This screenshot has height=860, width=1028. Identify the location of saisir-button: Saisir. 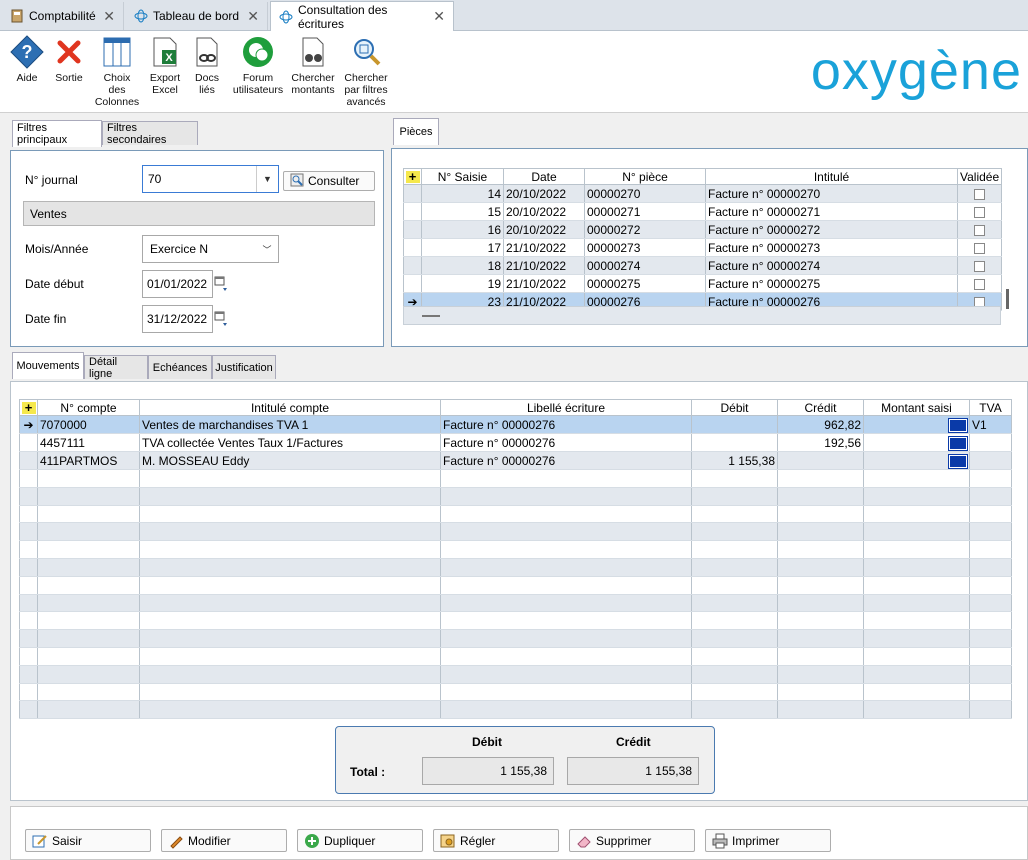
(88, 840).